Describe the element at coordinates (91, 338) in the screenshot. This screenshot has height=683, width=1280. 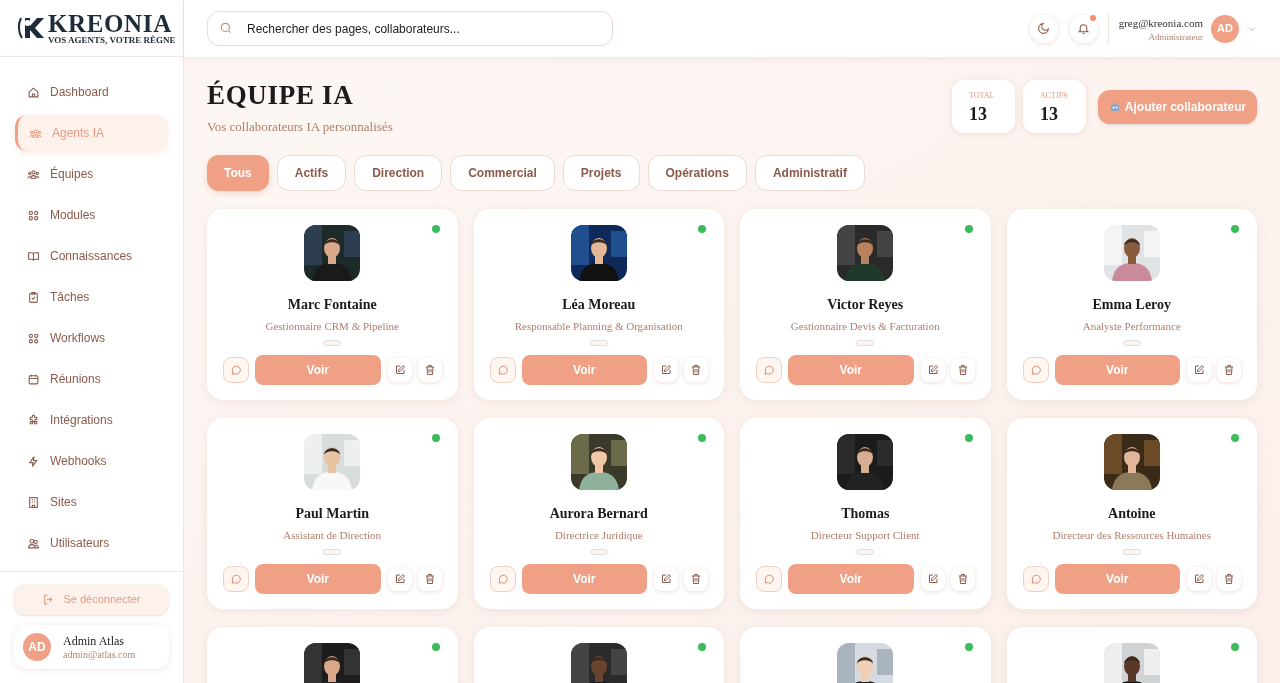
I see `sidebar-item: Workflows` at that location.